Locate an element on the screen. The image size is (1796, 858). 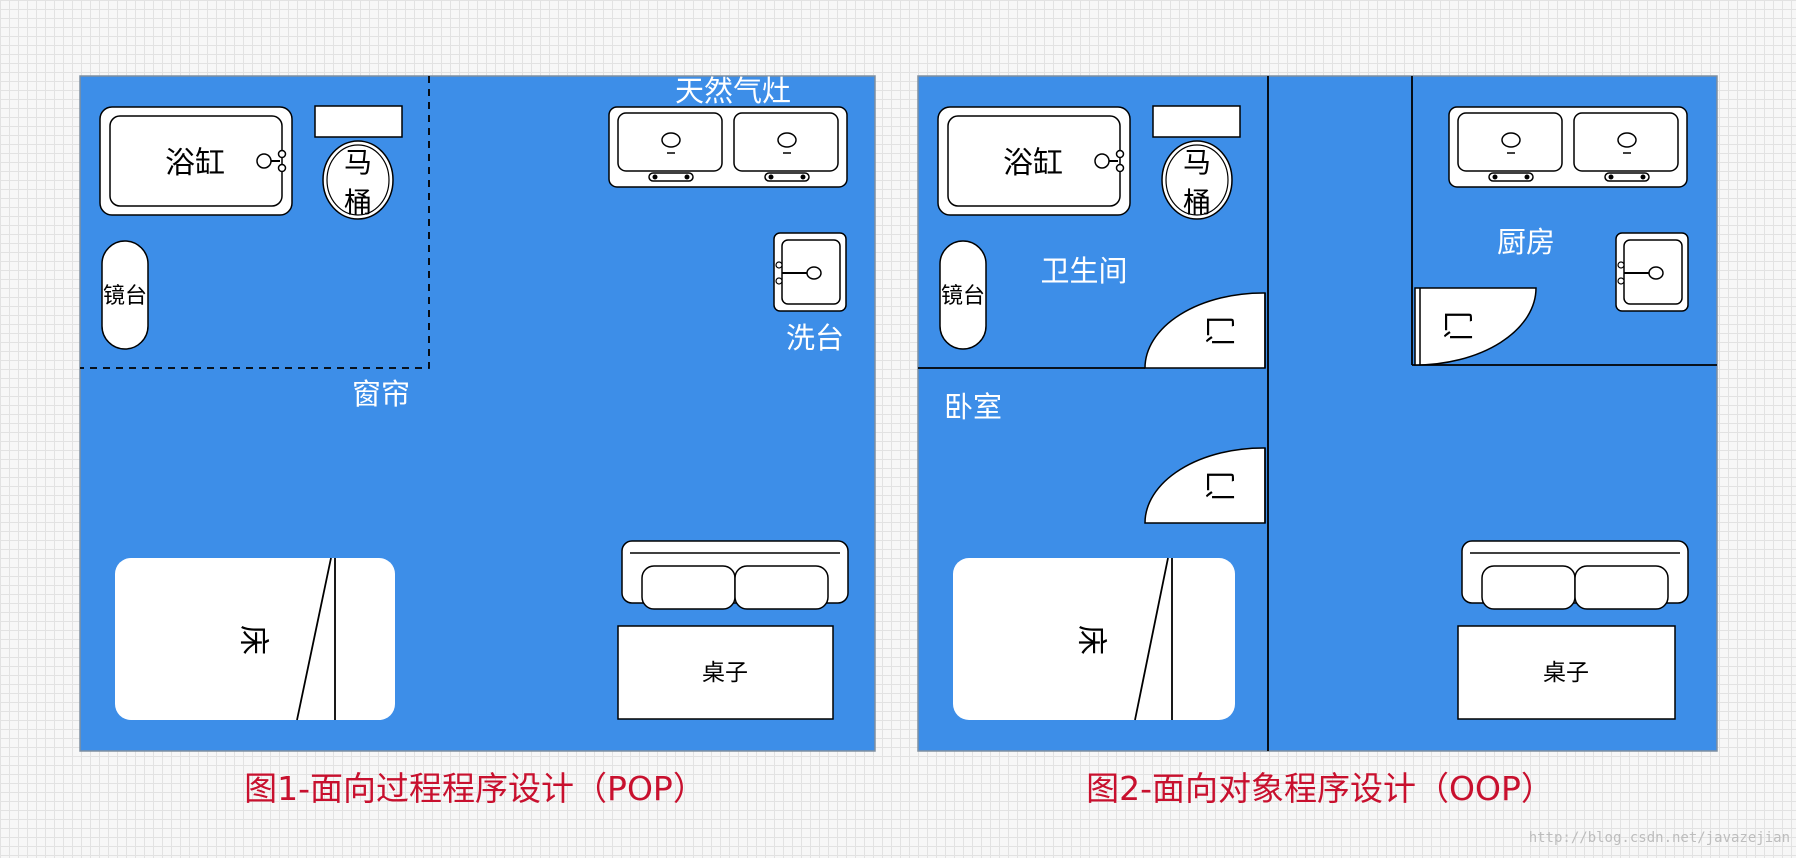
watermark: http://blog.csdn.net/javazejian is located at coordinates (1659, 838).